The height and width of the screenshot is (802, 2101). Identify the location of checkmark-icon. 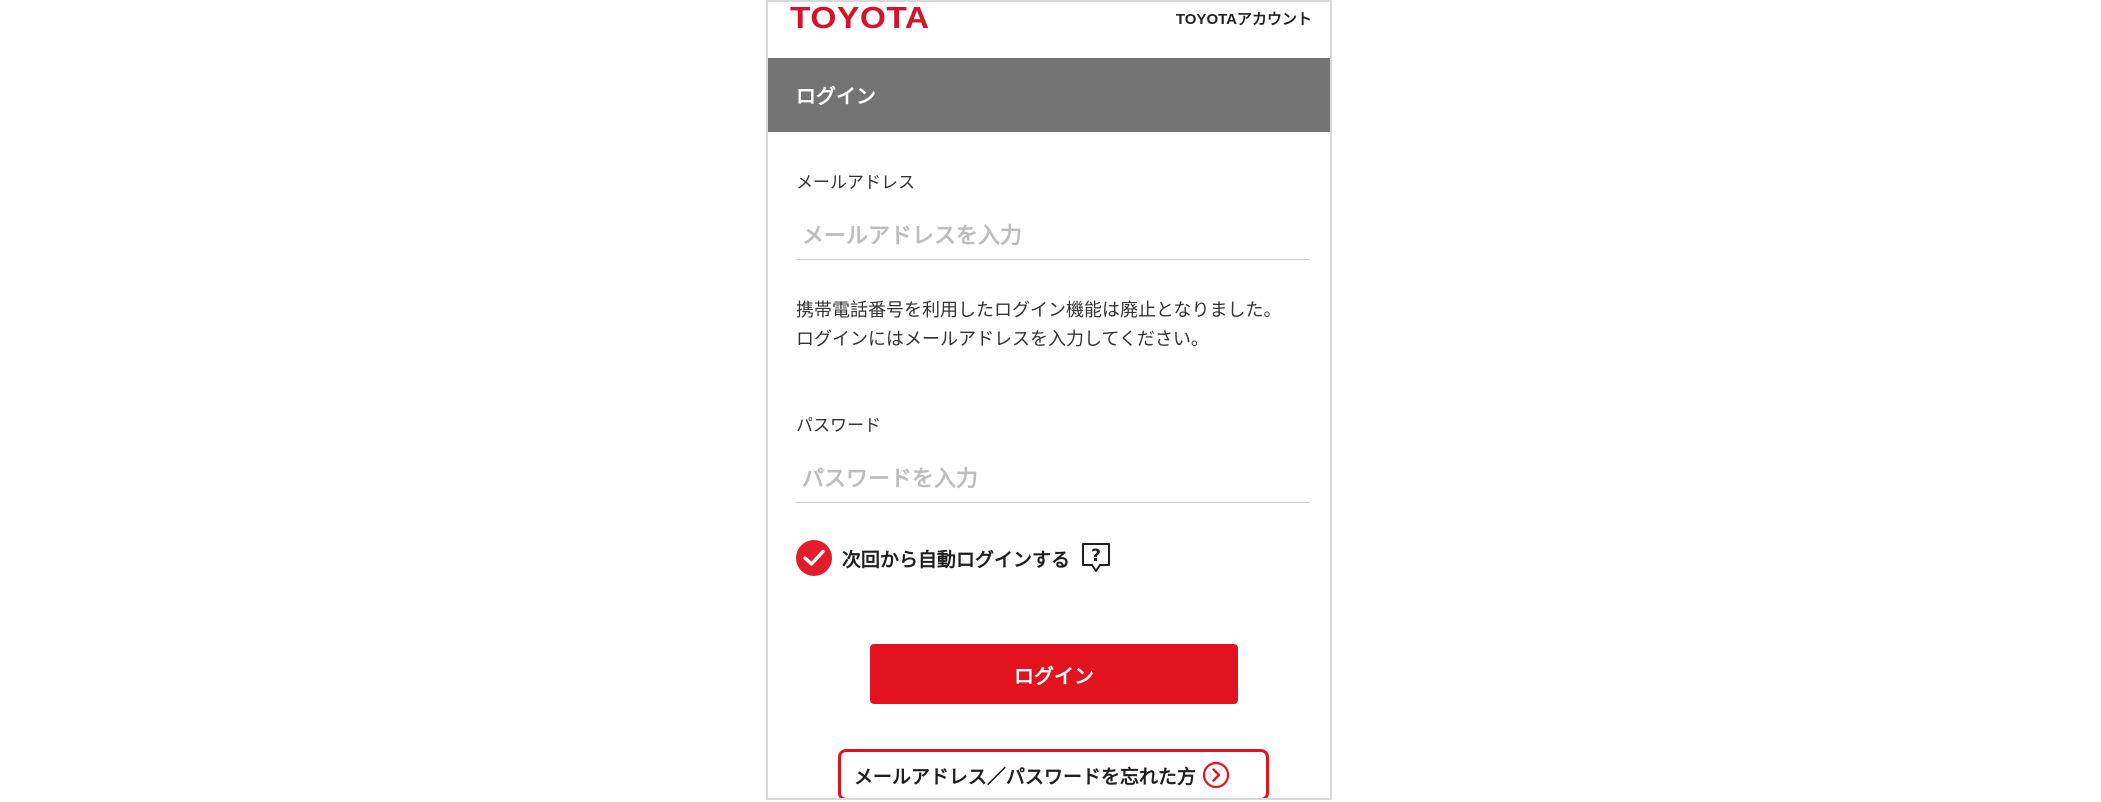
(814, 557).